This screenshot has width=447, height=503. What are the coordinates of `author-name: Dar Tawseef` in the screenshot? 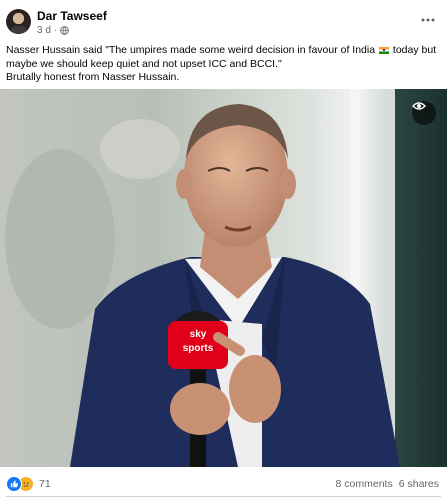 It's located at (72, 16).